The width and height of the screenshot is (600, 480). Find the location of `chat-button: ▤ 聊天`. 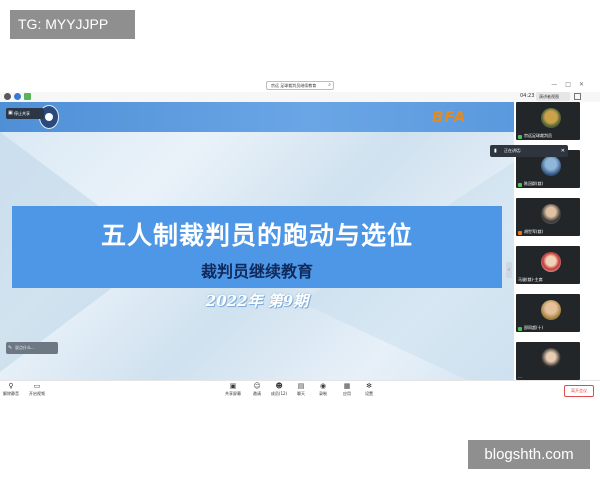

chat-button: ▤ 聊天 is located at coordinates (301, 391).